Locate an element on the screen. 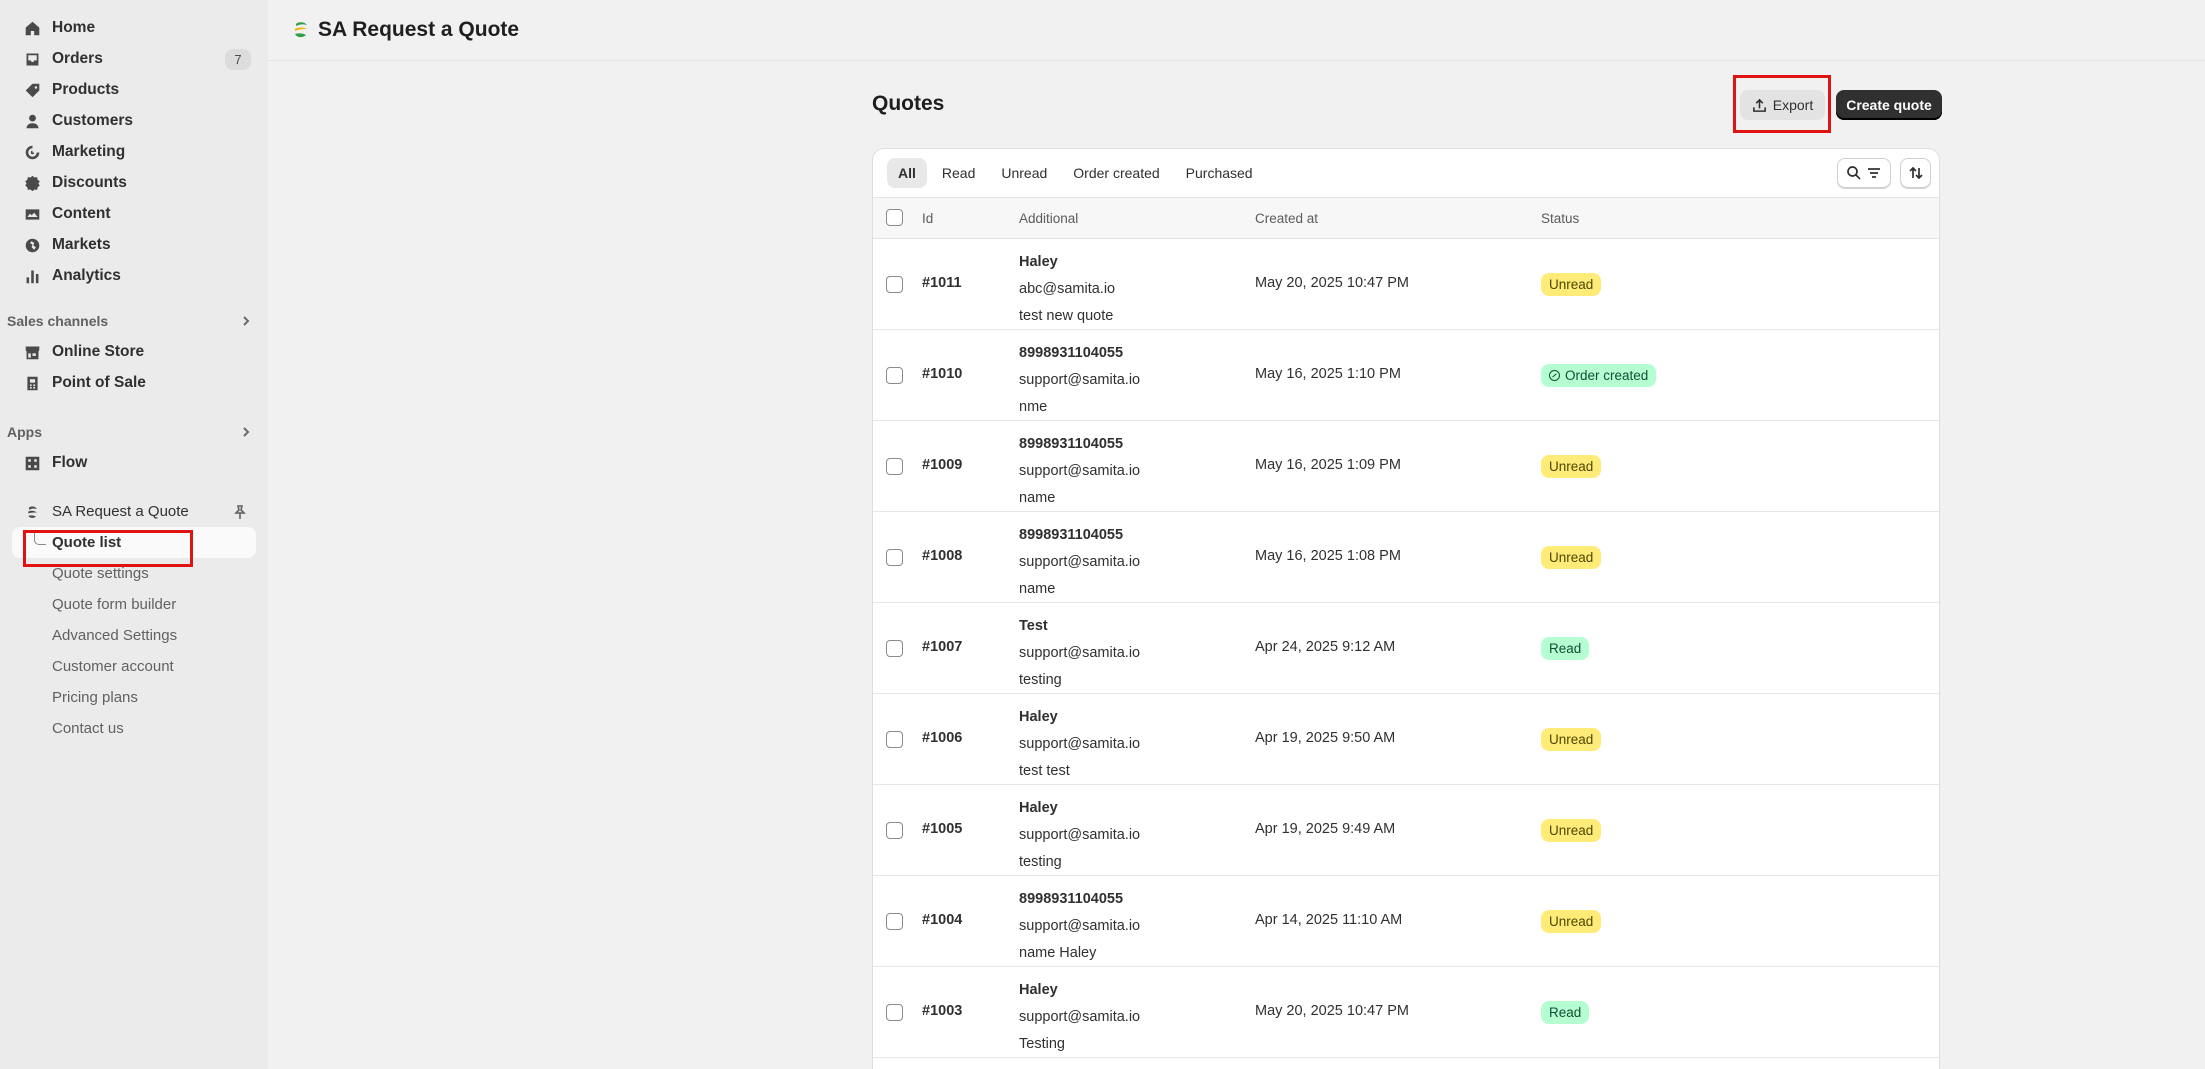  sub-quote-form-builder-label: Quote form builder is located at coordinates (114, 604).